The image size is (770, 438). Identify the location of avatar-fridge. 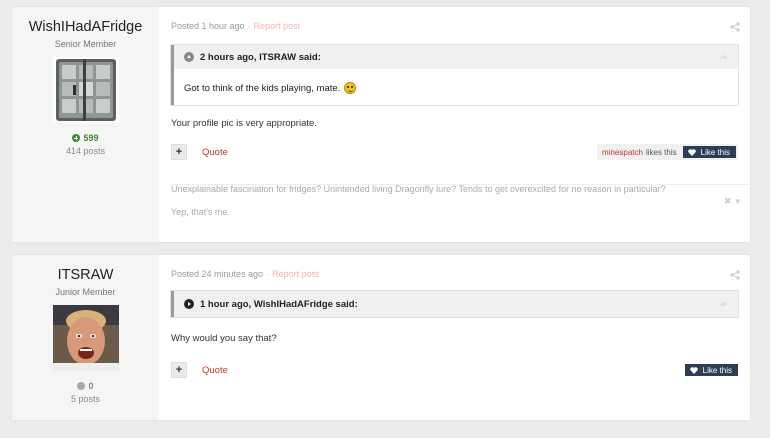
(85, 90).